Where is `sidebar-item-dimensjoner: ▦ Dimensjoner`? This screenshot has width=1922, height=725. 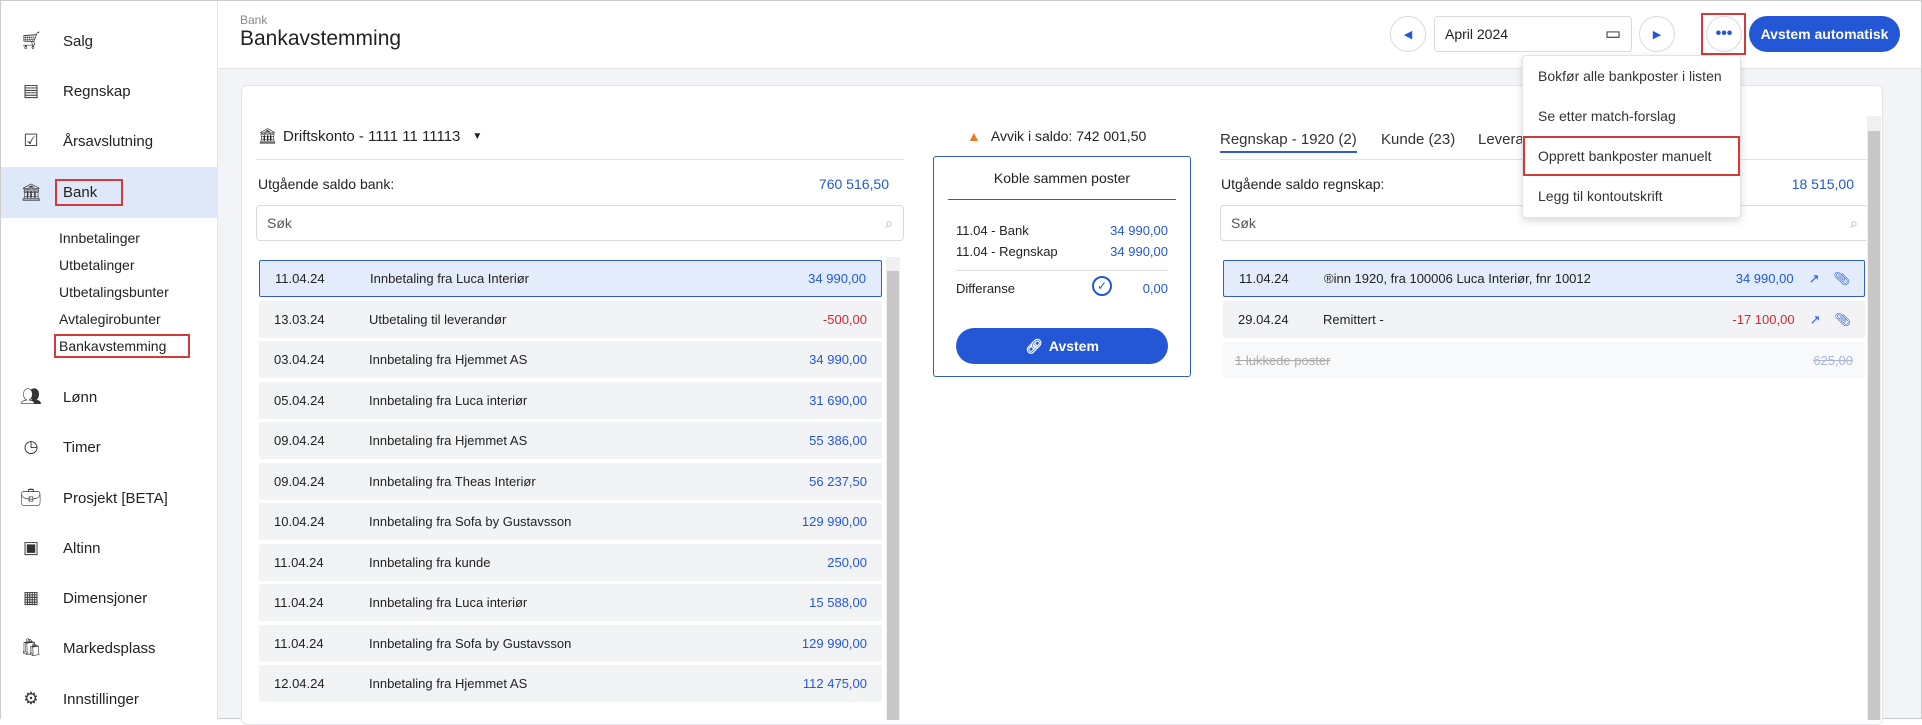
sidebar-item-dimensjoner: ▦ Dimensjoner is located at coordinates (109, 598).